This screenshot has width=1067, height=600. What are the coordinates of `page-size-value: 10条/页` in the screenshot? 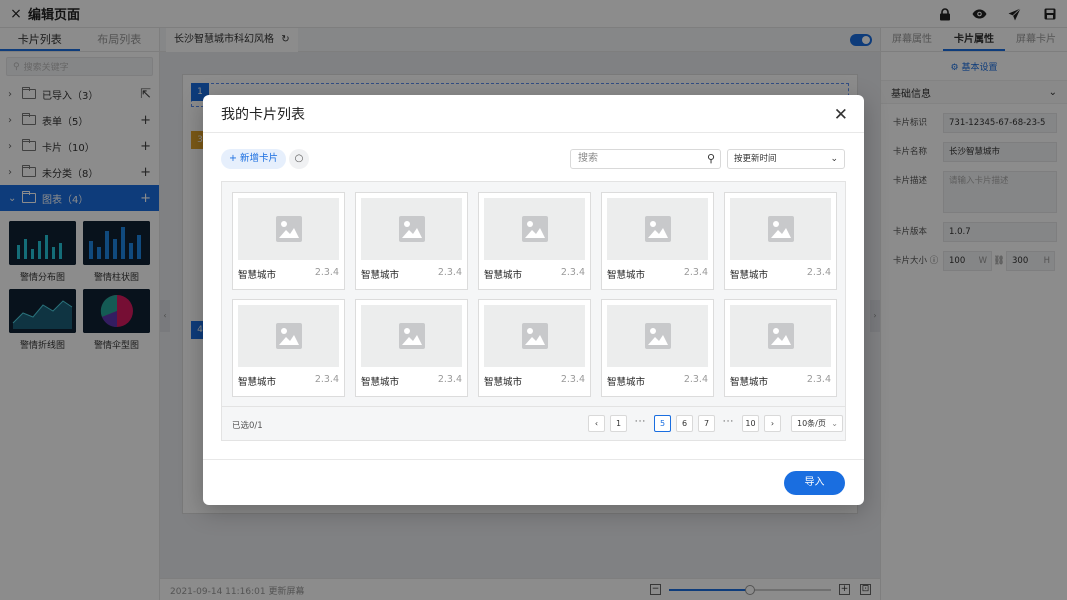 It's located at (811, 423).